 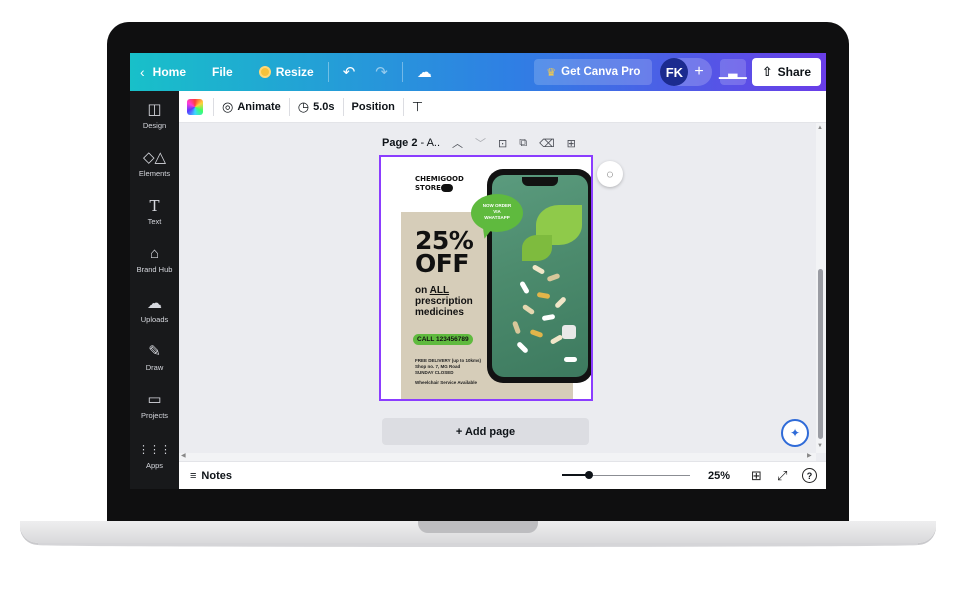 I want to click on discount-headline: 25% OFF, so click(x=444, y=252).